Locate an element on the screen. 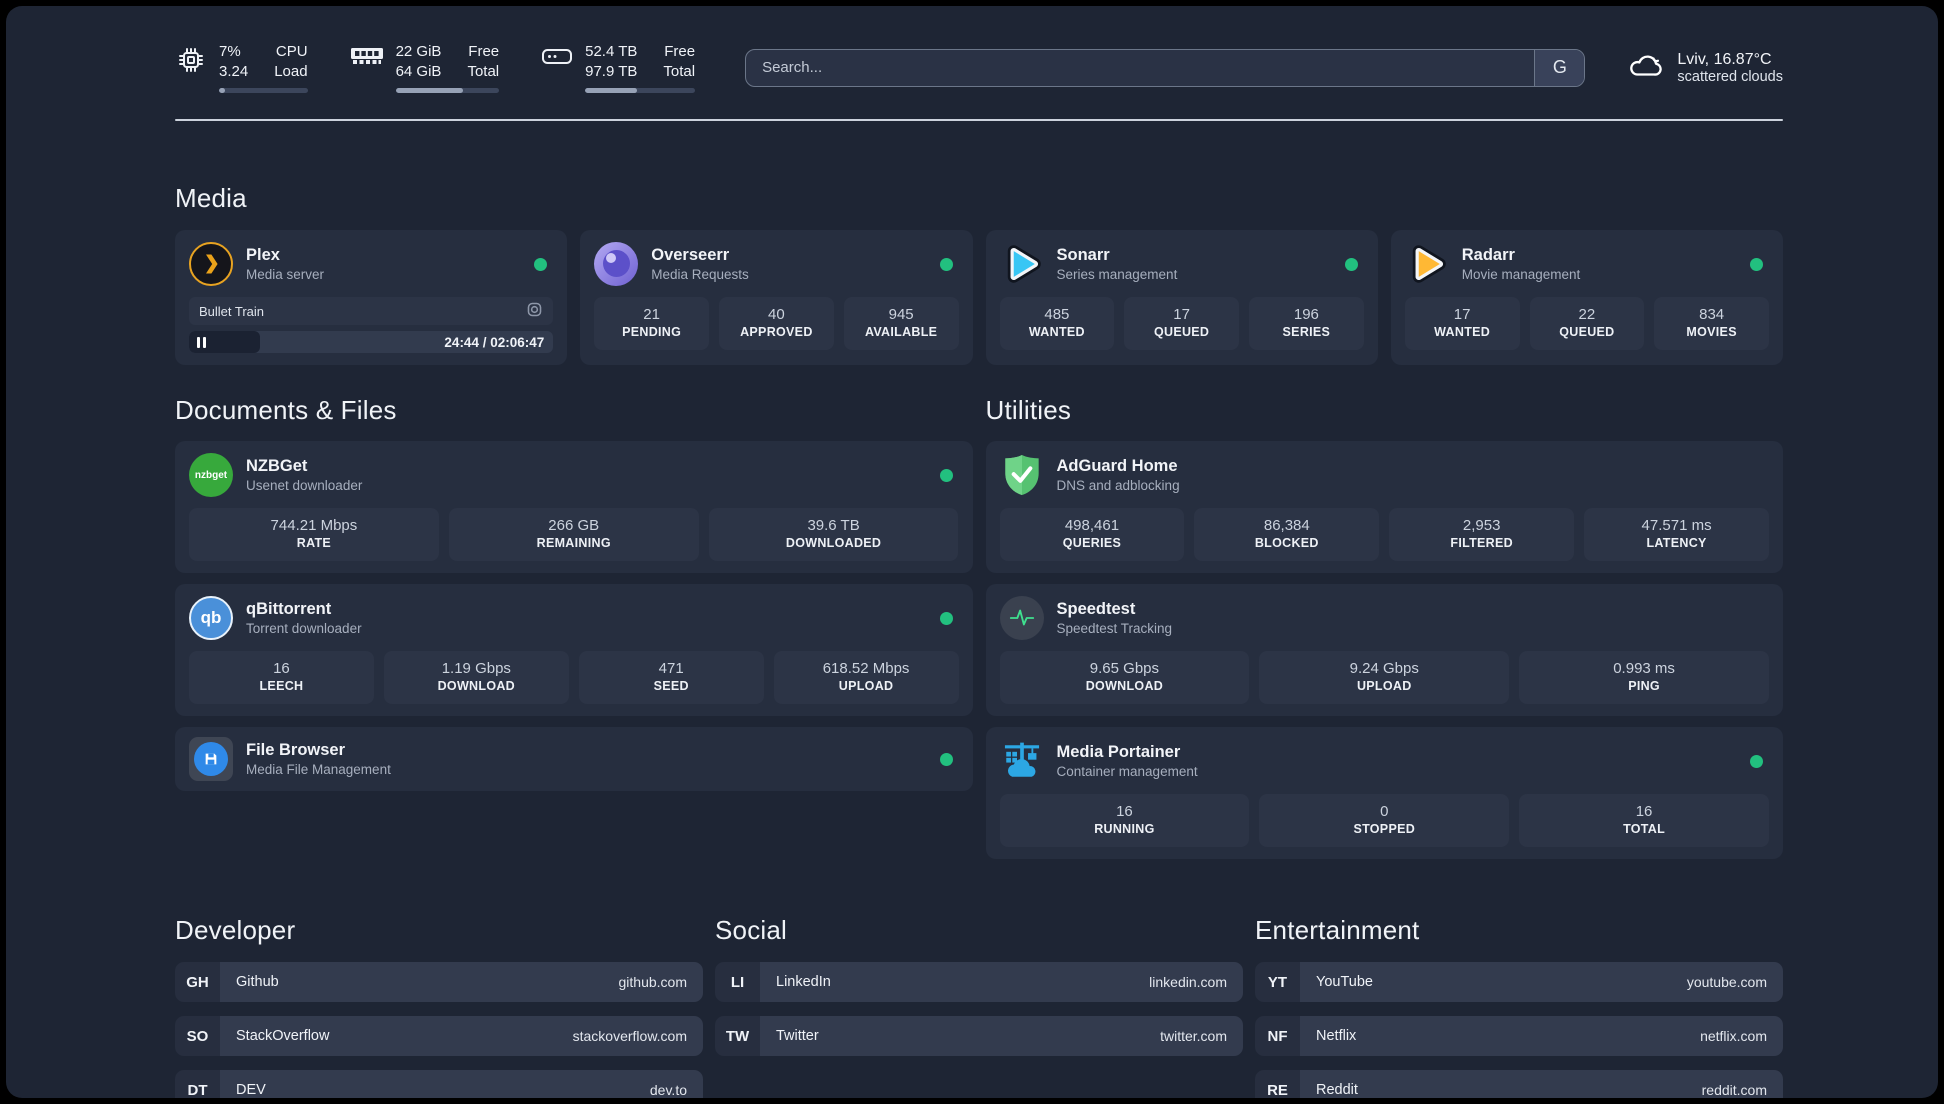 The height and width of the screenshot is (1104, 1944). stat-stopped: 0 STOPPED is located at coordinates (1384, 820).